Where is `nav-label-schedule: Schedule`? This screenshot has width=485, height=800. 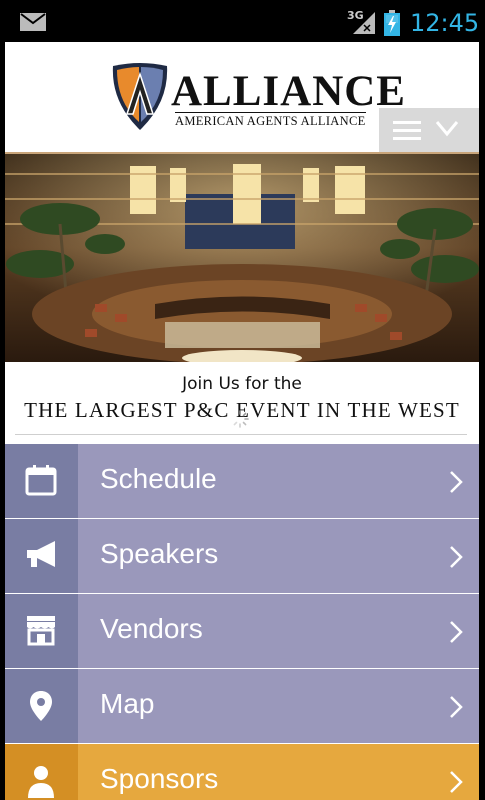
nav-label-schedule: Schedule is located at coordinates (158, 478).